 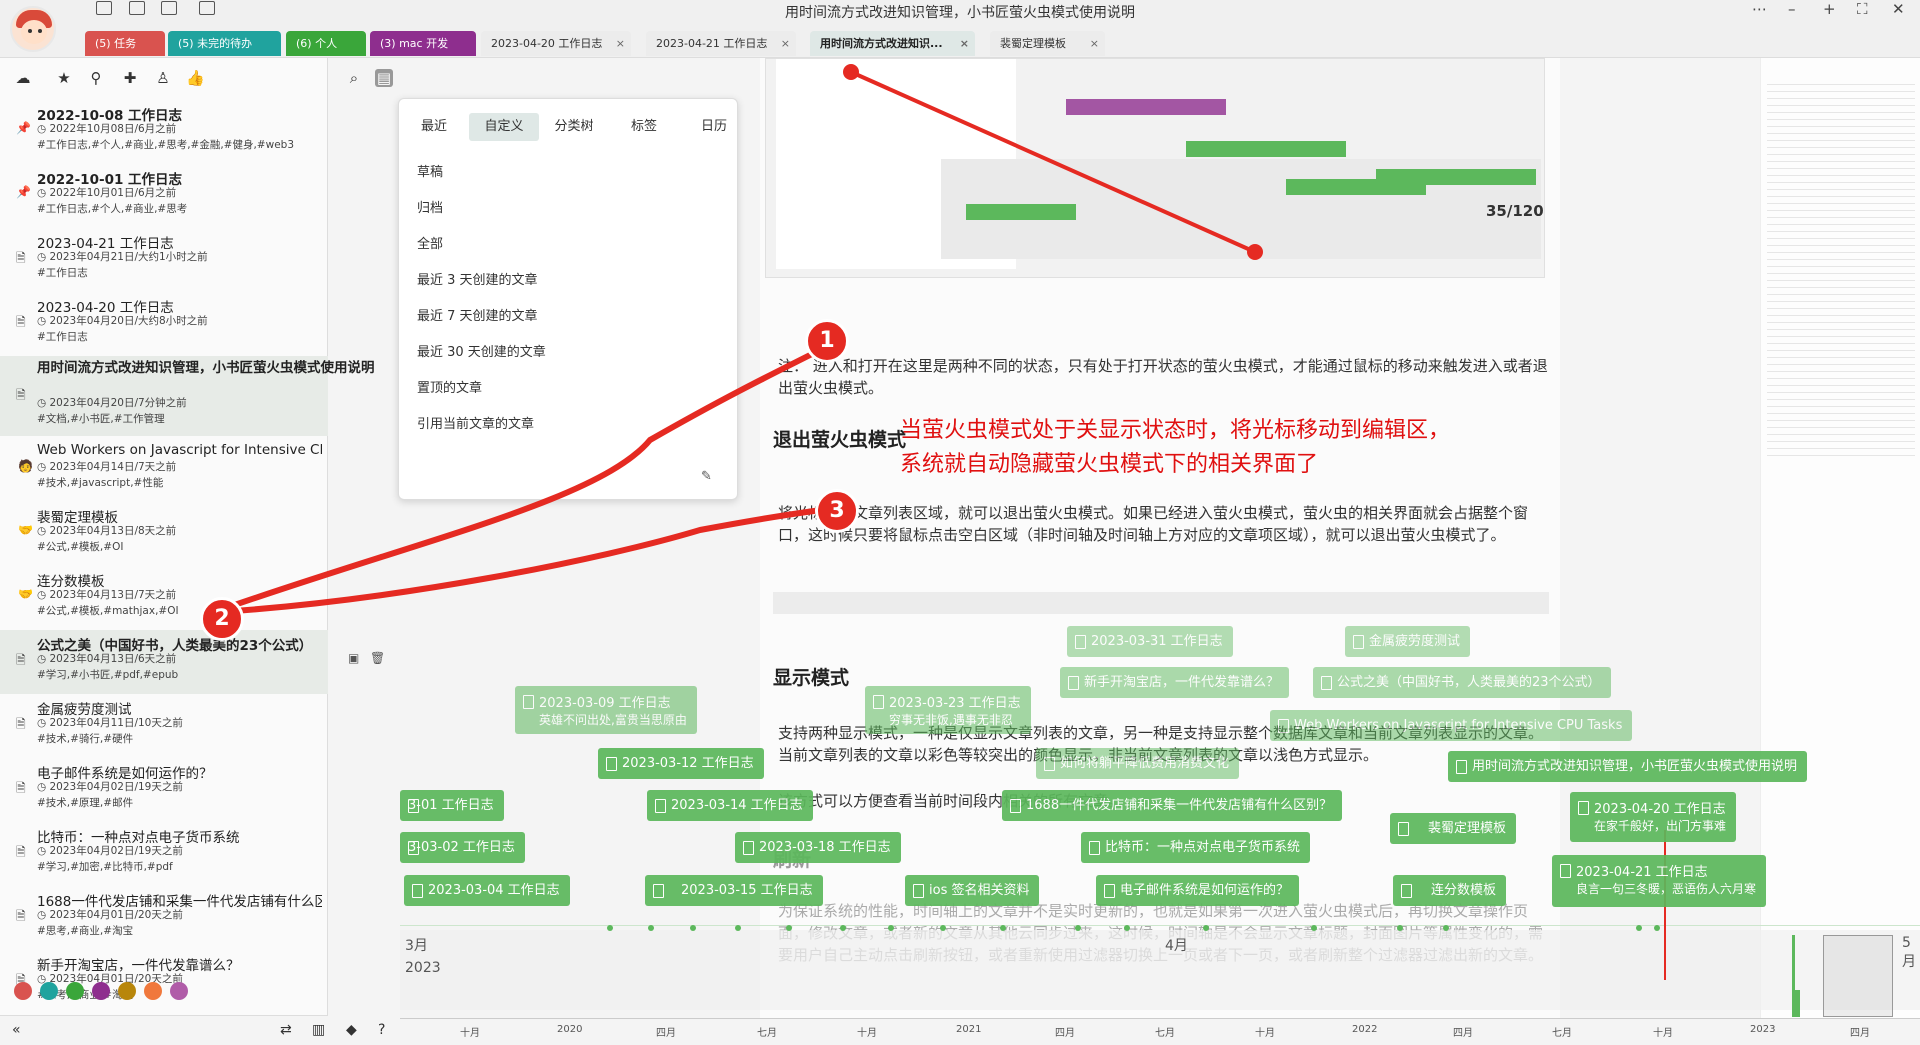 What do you see at coordinates (827, 341) in the screenshot?
I see `annotation-marker-1: 1` at bounding box center [827, 341].